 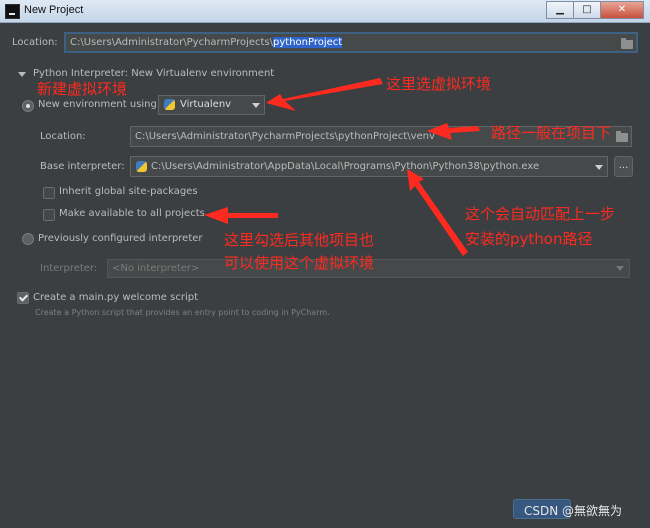 What do you see at coordinates (241, 215) in the screenshot?
I see `arrow-to-make-available` at bounding box center [241, 215].